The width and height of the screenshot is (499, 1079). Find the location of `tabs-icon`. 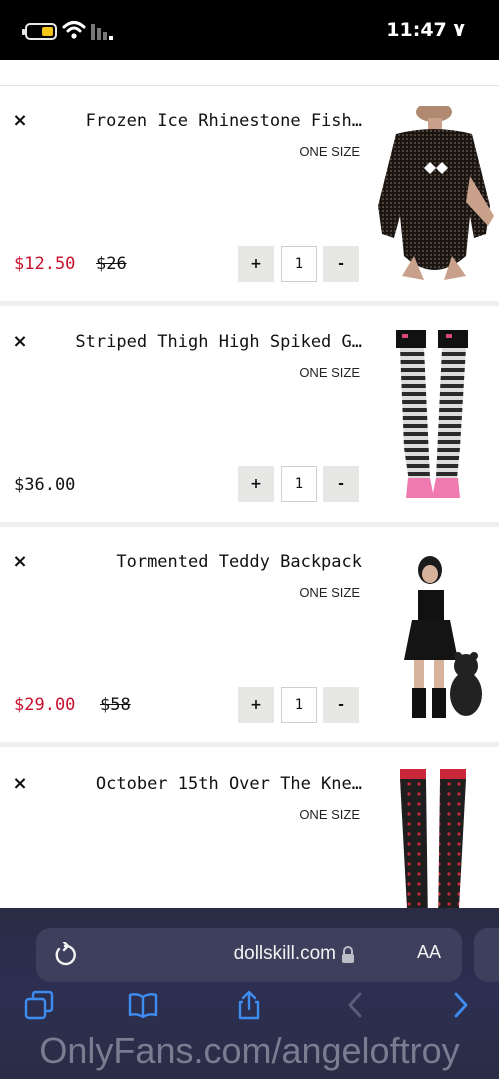

tabs-icon is located at coordinates (39, 1005).